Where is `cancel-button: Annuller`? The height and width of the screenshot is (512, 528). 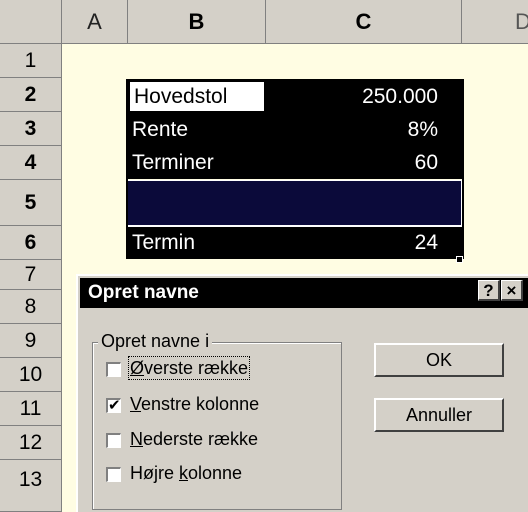 cancel-button: Annuller is located at coordinates (439, 415).